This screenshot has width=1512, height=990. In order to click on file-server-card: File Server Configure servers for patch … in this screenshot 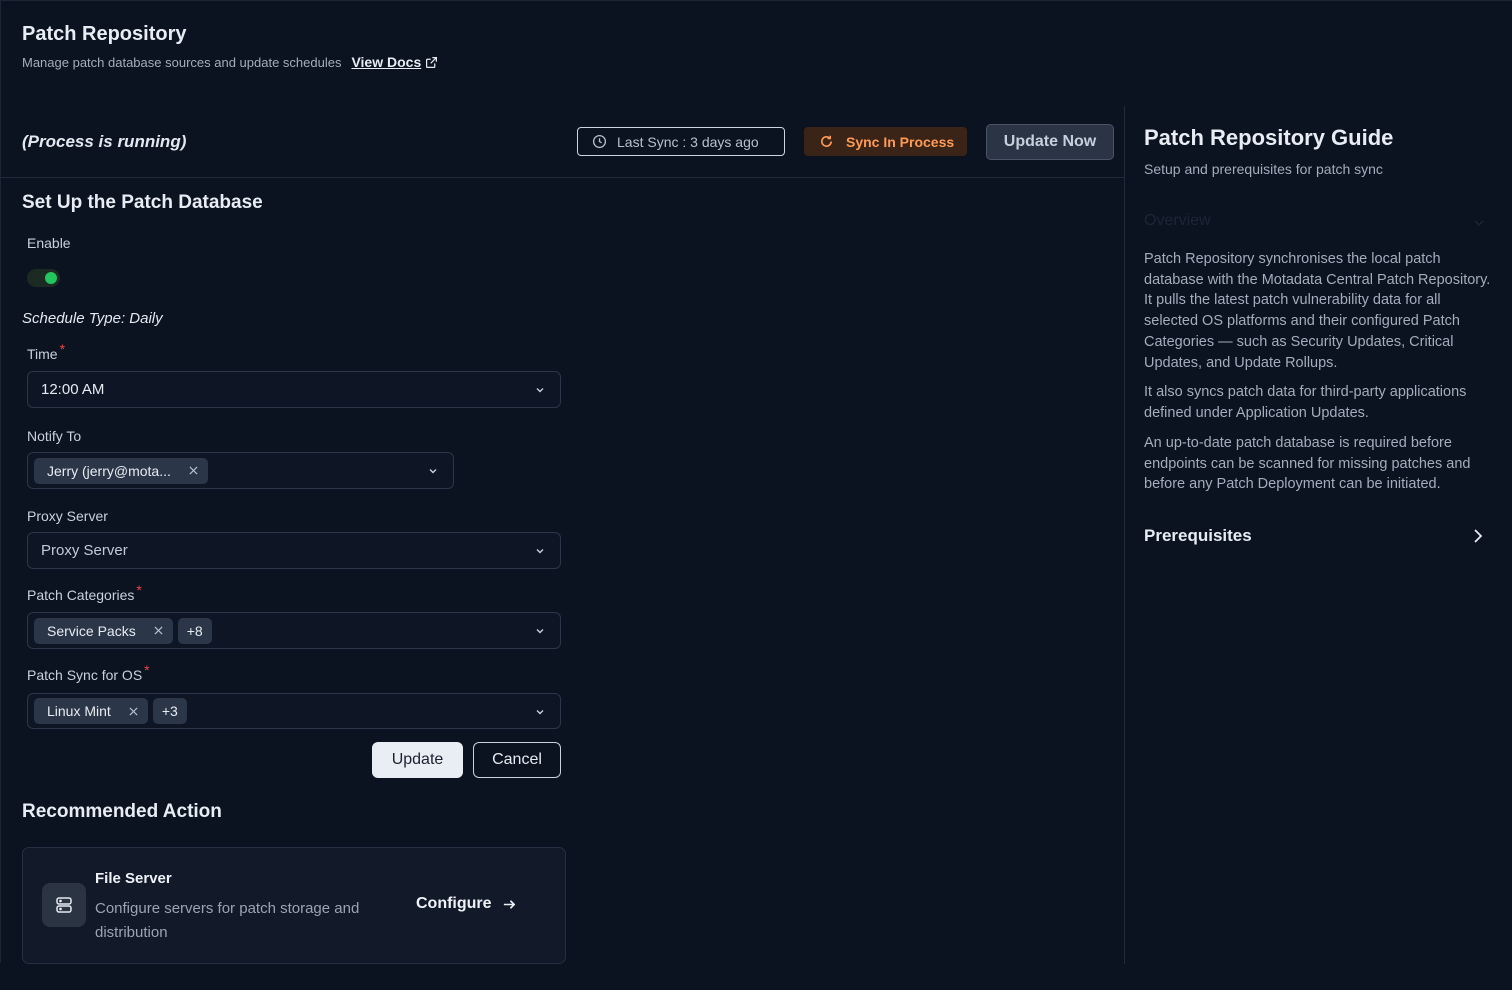, I will do `click(294, 905)`.